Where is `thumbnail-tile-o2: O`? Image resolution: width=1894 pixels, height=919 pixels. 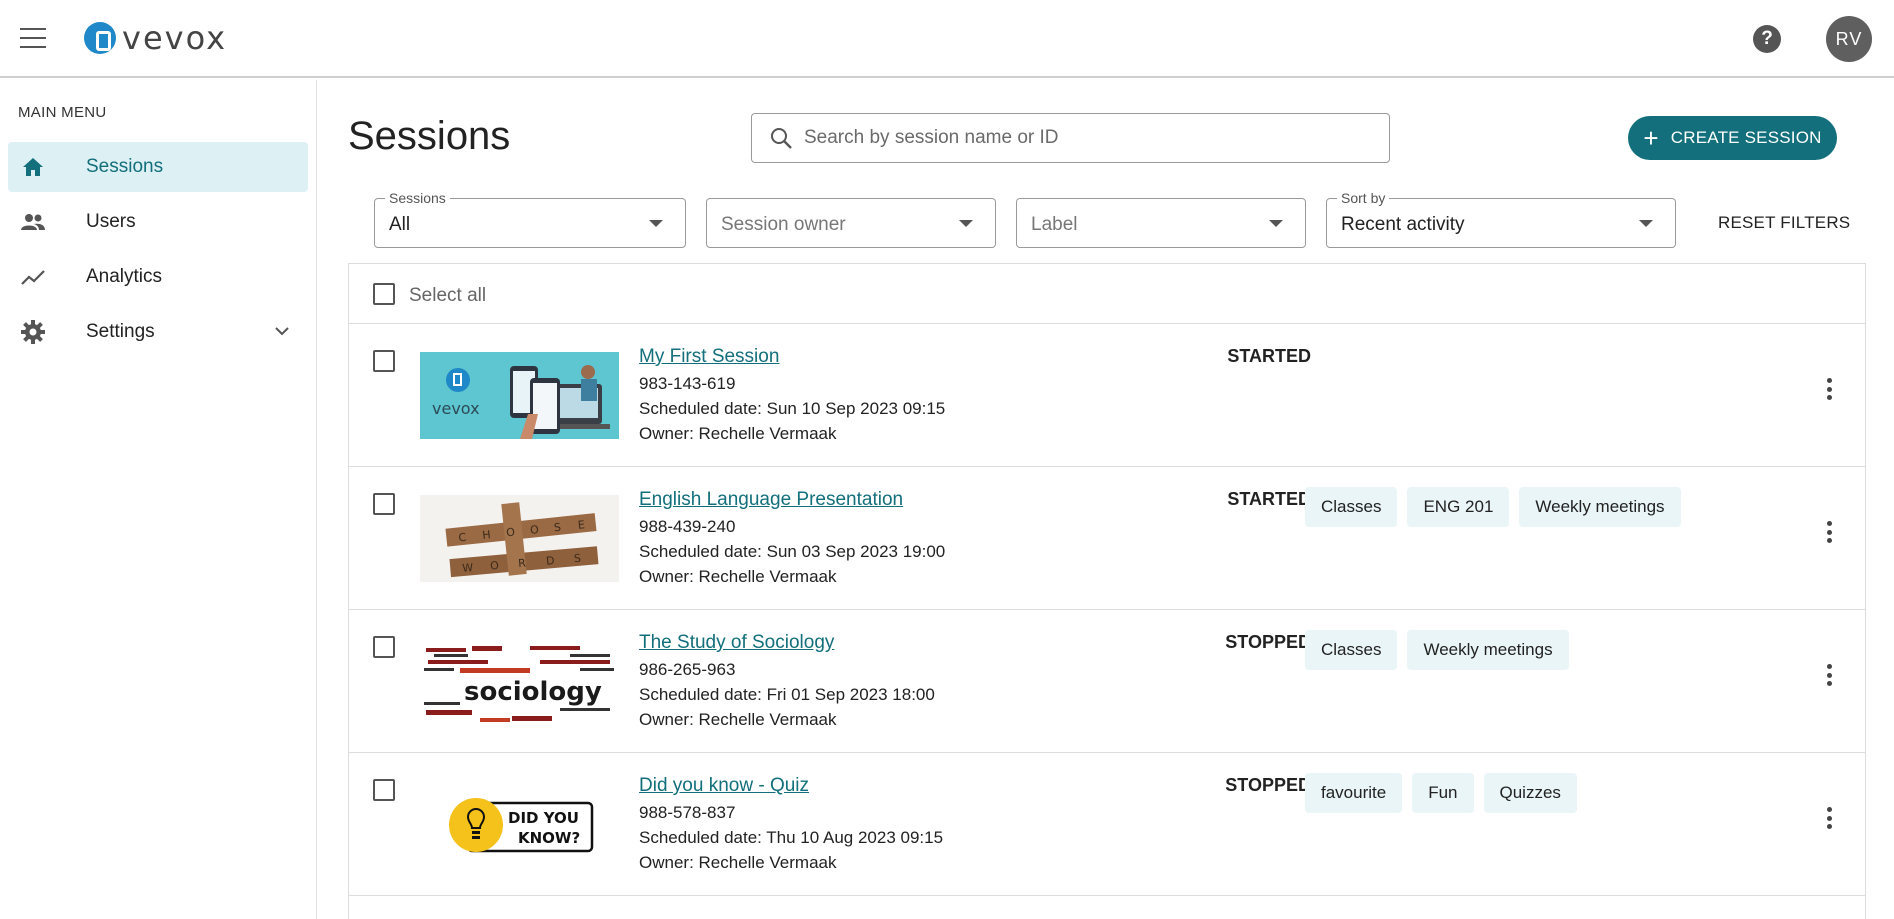 thumbnail-tile-o2: O is located at coordinates (534, 530).